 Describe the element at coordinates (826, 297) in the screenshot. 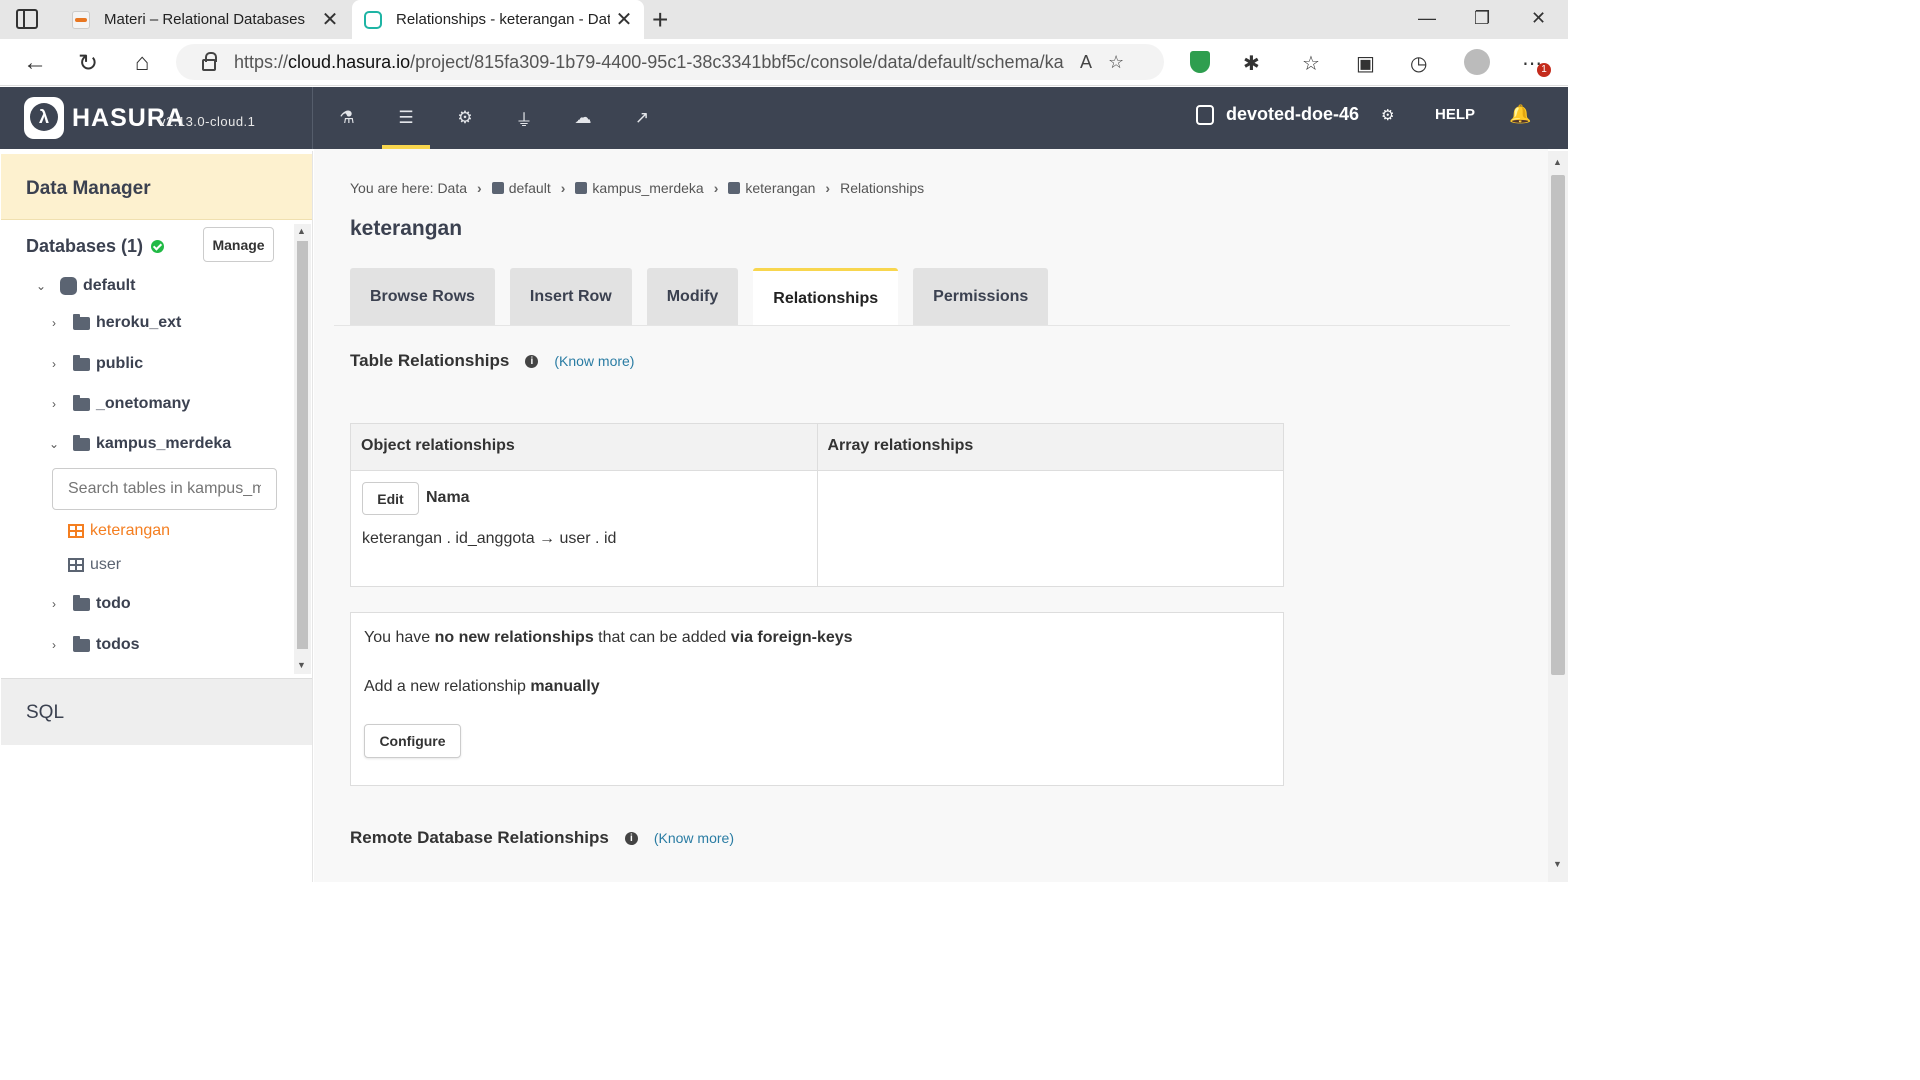

I see `tab-relationships: Relationships` at that location.